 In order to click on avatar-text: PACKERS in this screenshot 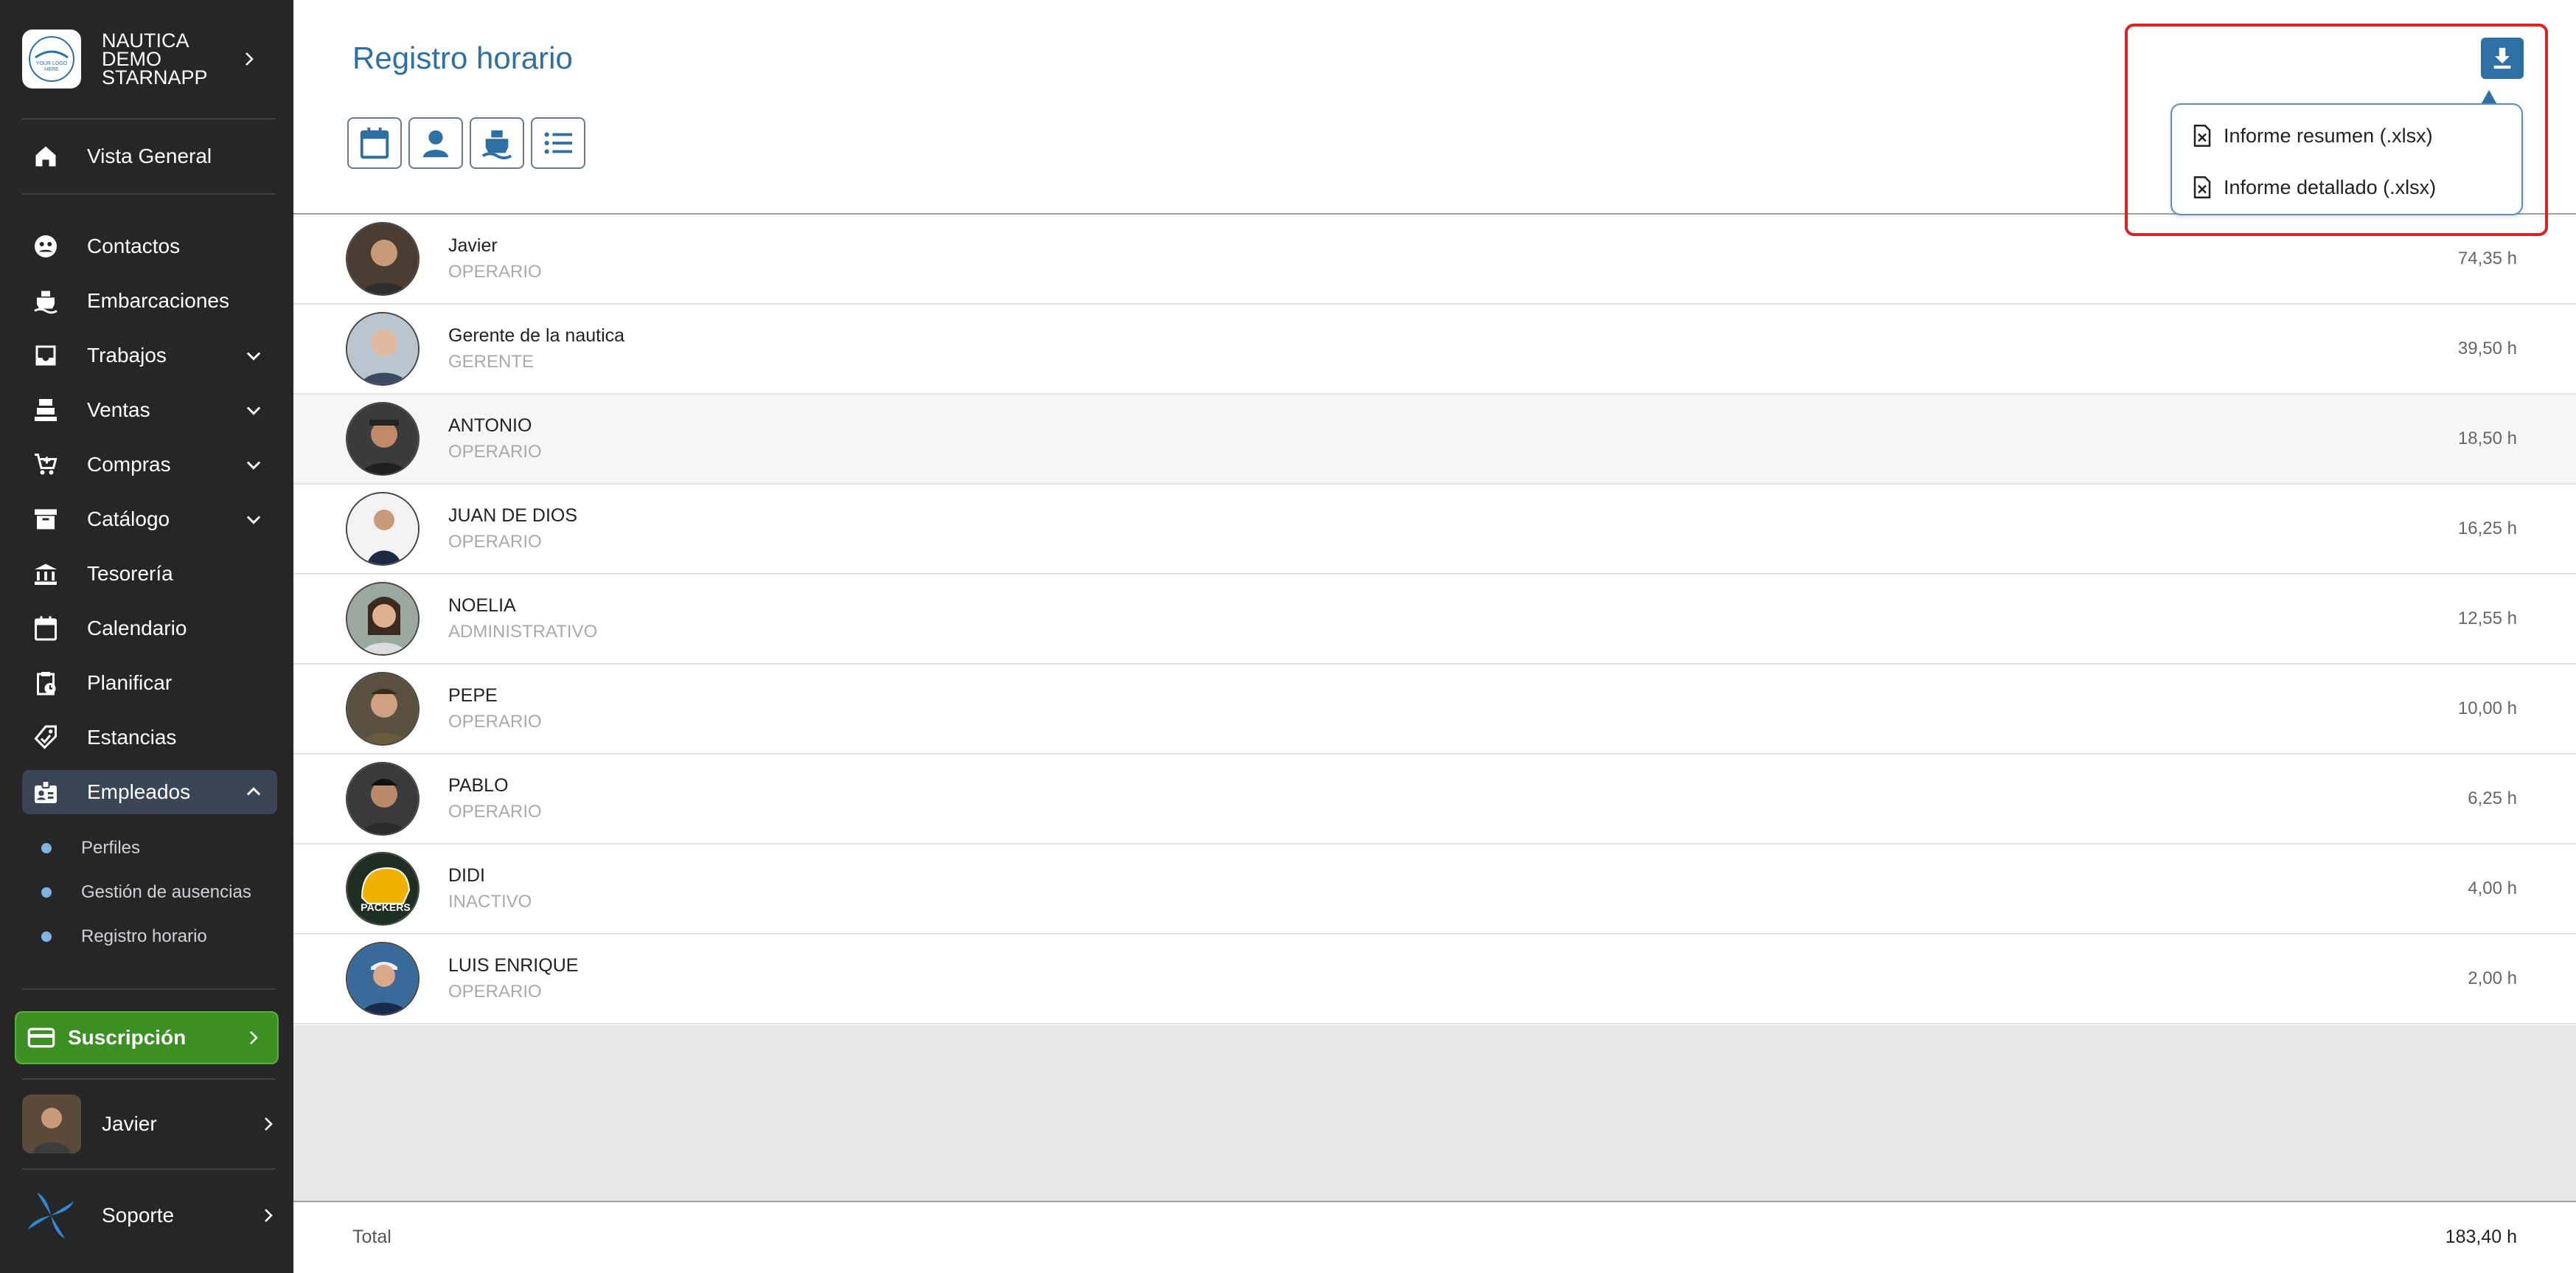, I will do `click(386, 907)`.